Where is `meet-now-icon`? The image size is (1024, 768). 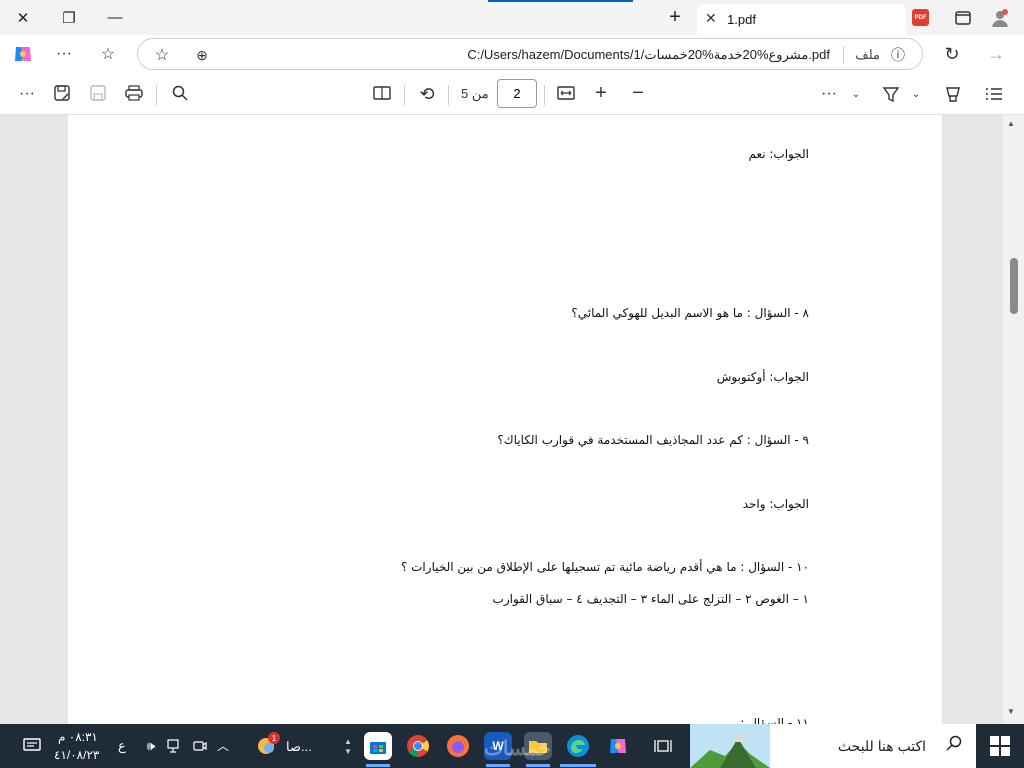
meet-now-icon is located at coordinates (200, 746).